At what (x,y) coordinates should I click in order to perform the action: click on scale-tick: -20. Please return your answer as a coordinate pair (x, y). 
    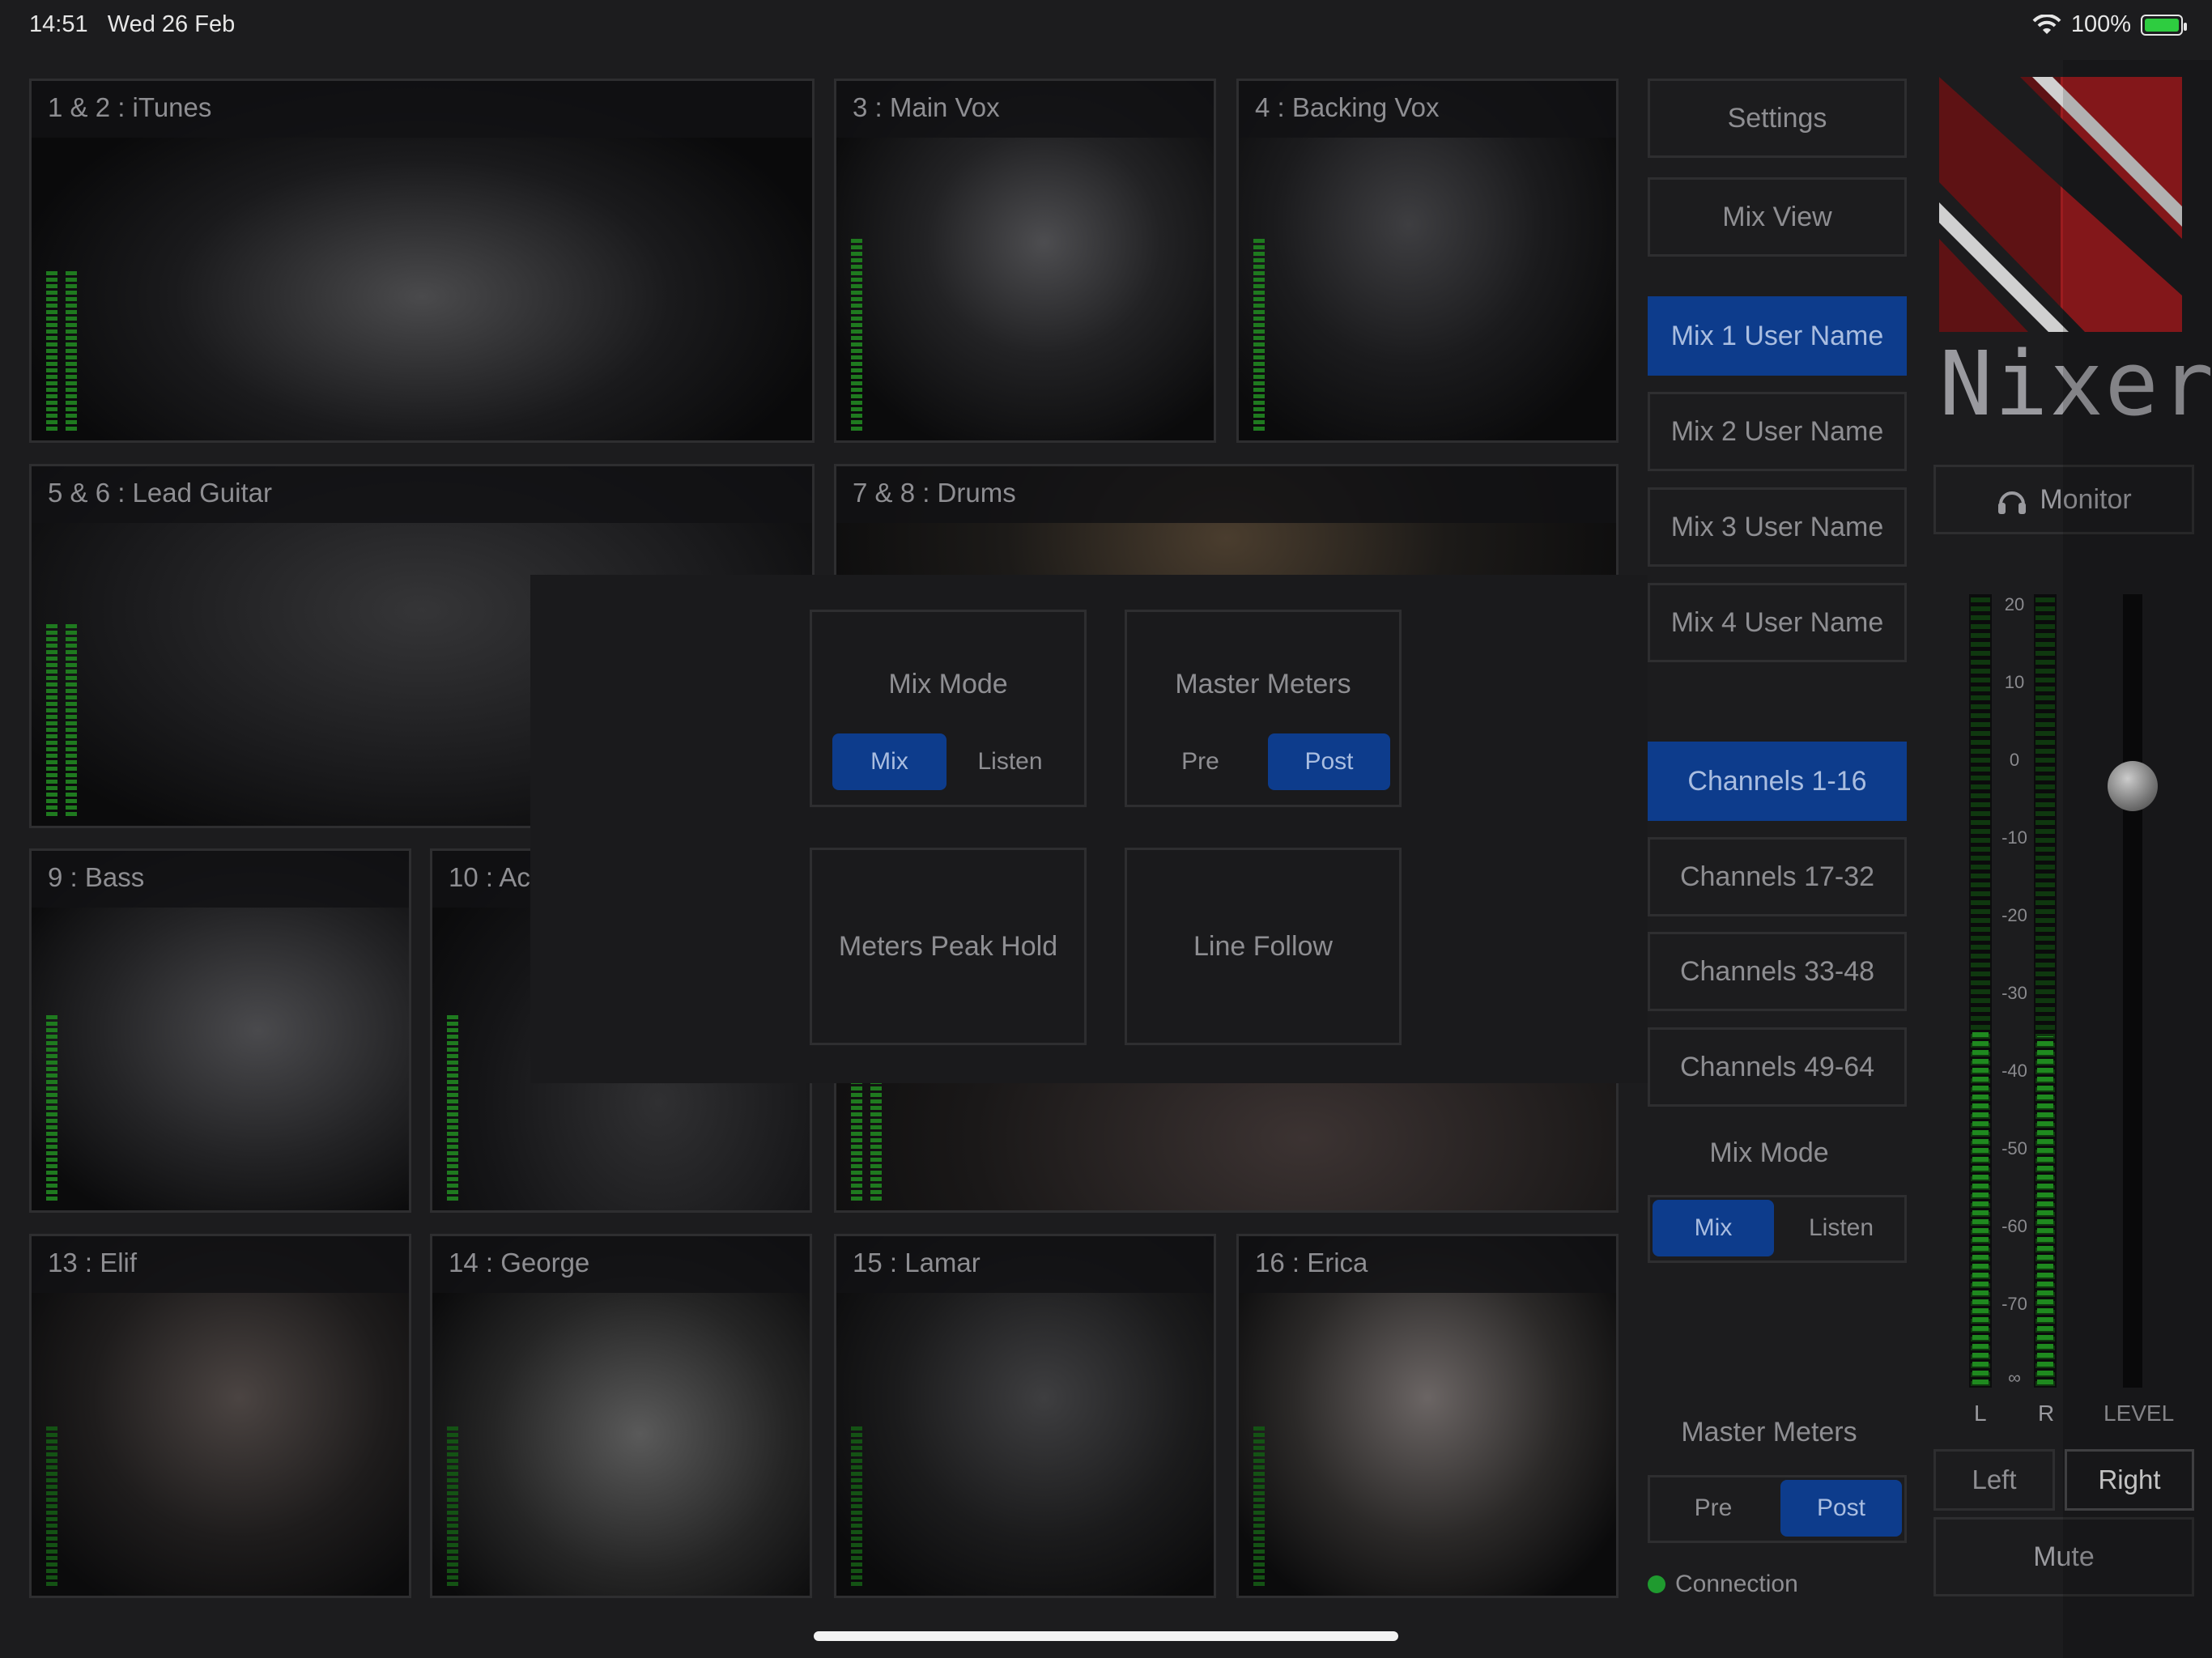
    Looking at the image, I should click on (2014, 915).